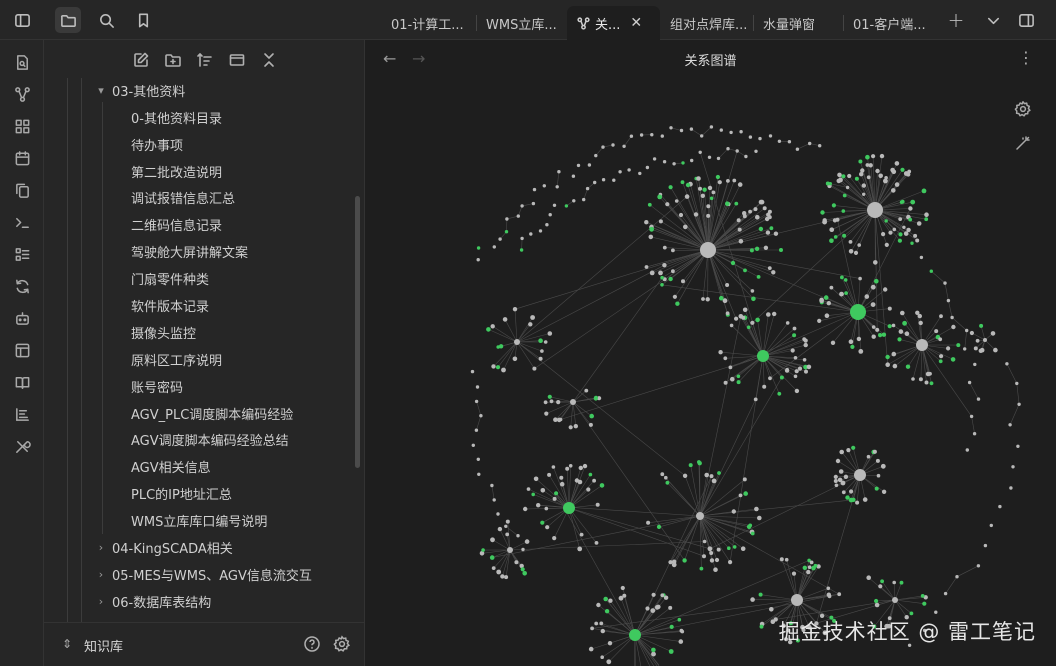  What do you see at coordinates (68, 20) in the screenshot?
I see `files-folder-icon` at bounding box center [68, 20].